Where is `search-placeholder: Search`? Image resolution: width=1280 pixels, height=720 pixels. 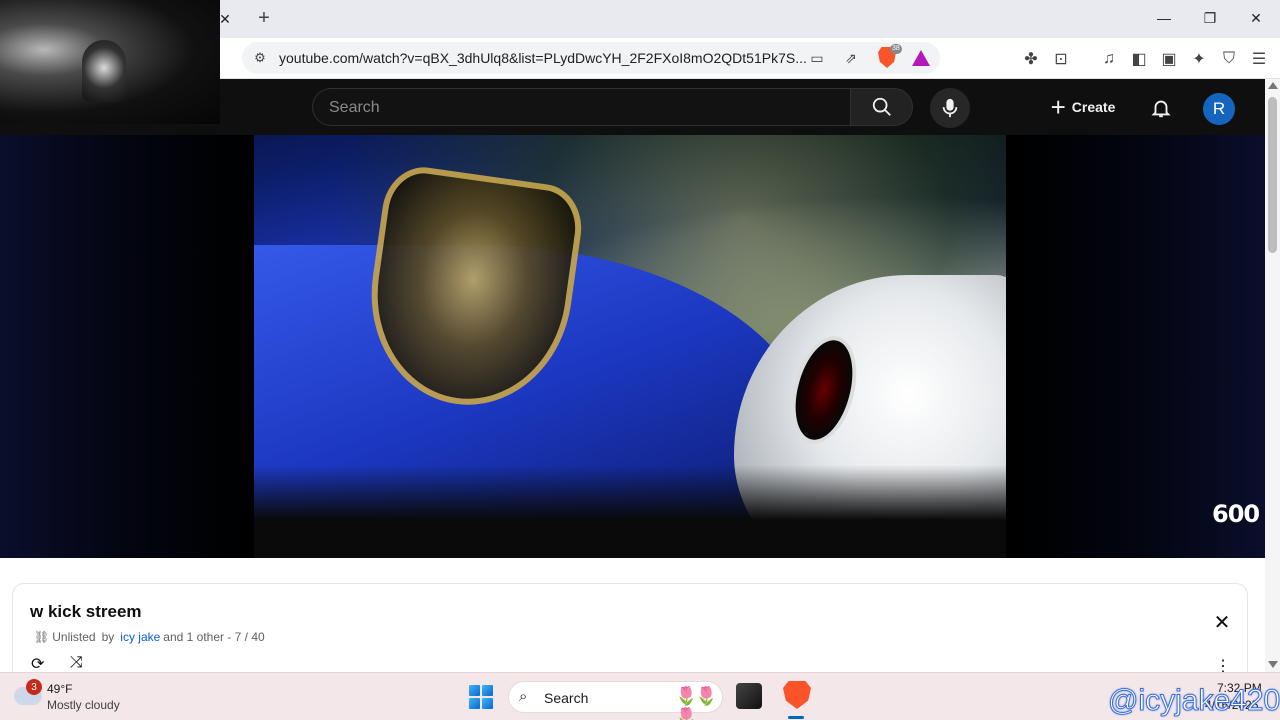
search-placeholder: Search is located at coordinates (354, 107).